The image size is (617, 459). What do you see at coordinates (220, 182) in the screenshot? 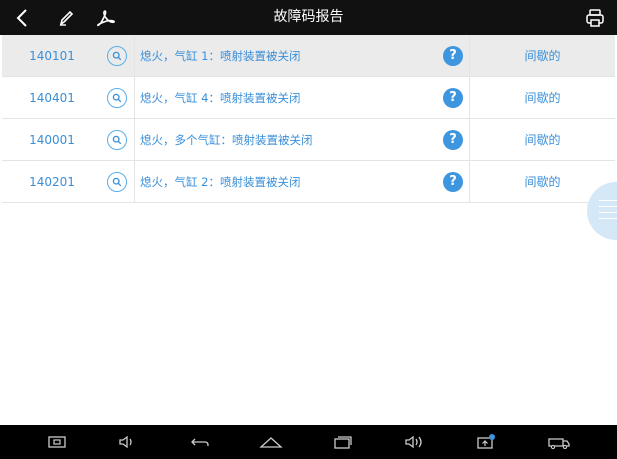
I see `dtc-description: 熄火，气缸 2：喷射装置被关闭` at bounding box center [220, 182].